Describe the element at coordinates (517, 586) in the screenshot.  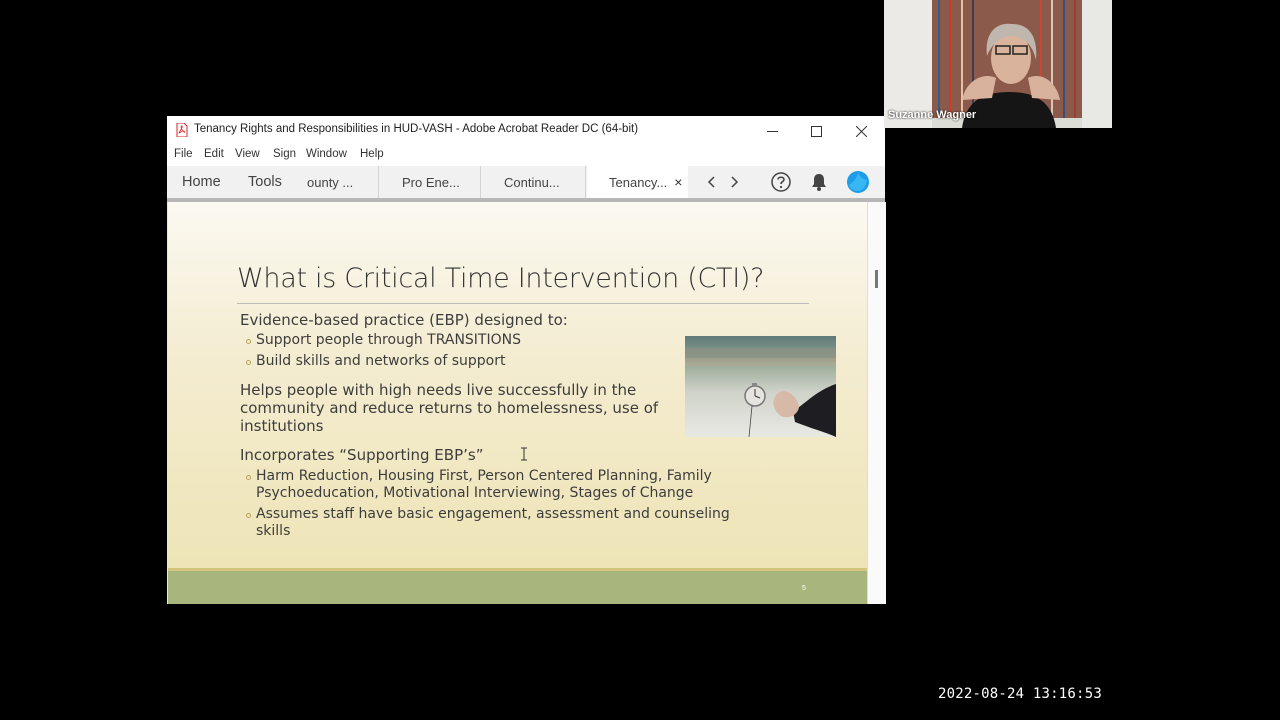
I see `slide-footer-band: 5` at that location.